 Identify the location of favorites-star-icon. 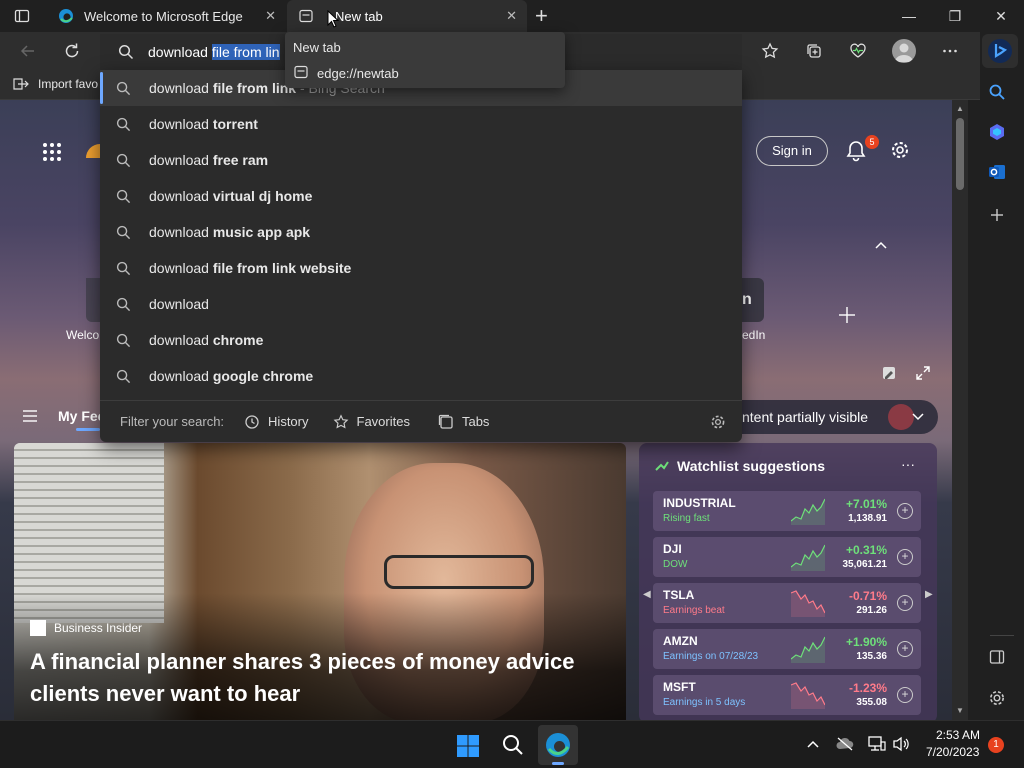
(770, 51).